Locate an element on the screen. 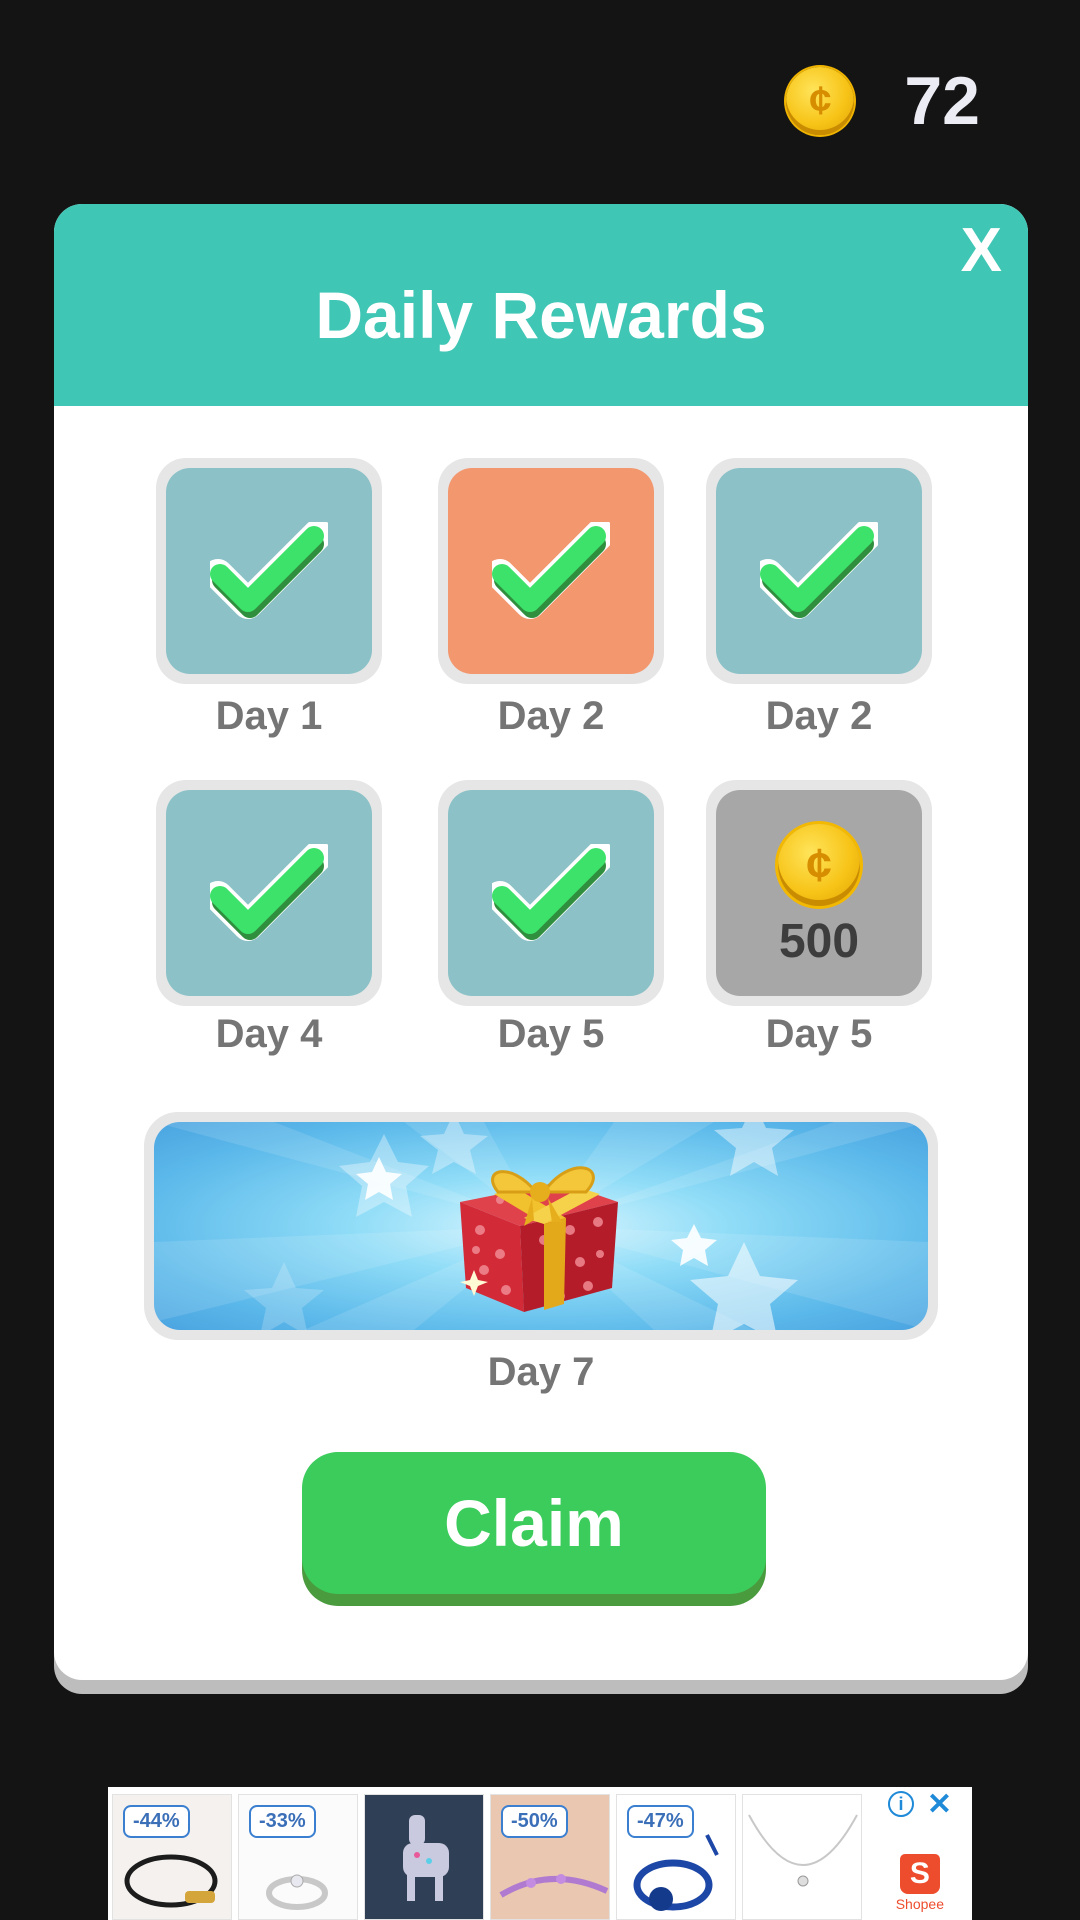 This screenshot has height=1920, width=1080. close-button: X is located at coordinates (981, 251).